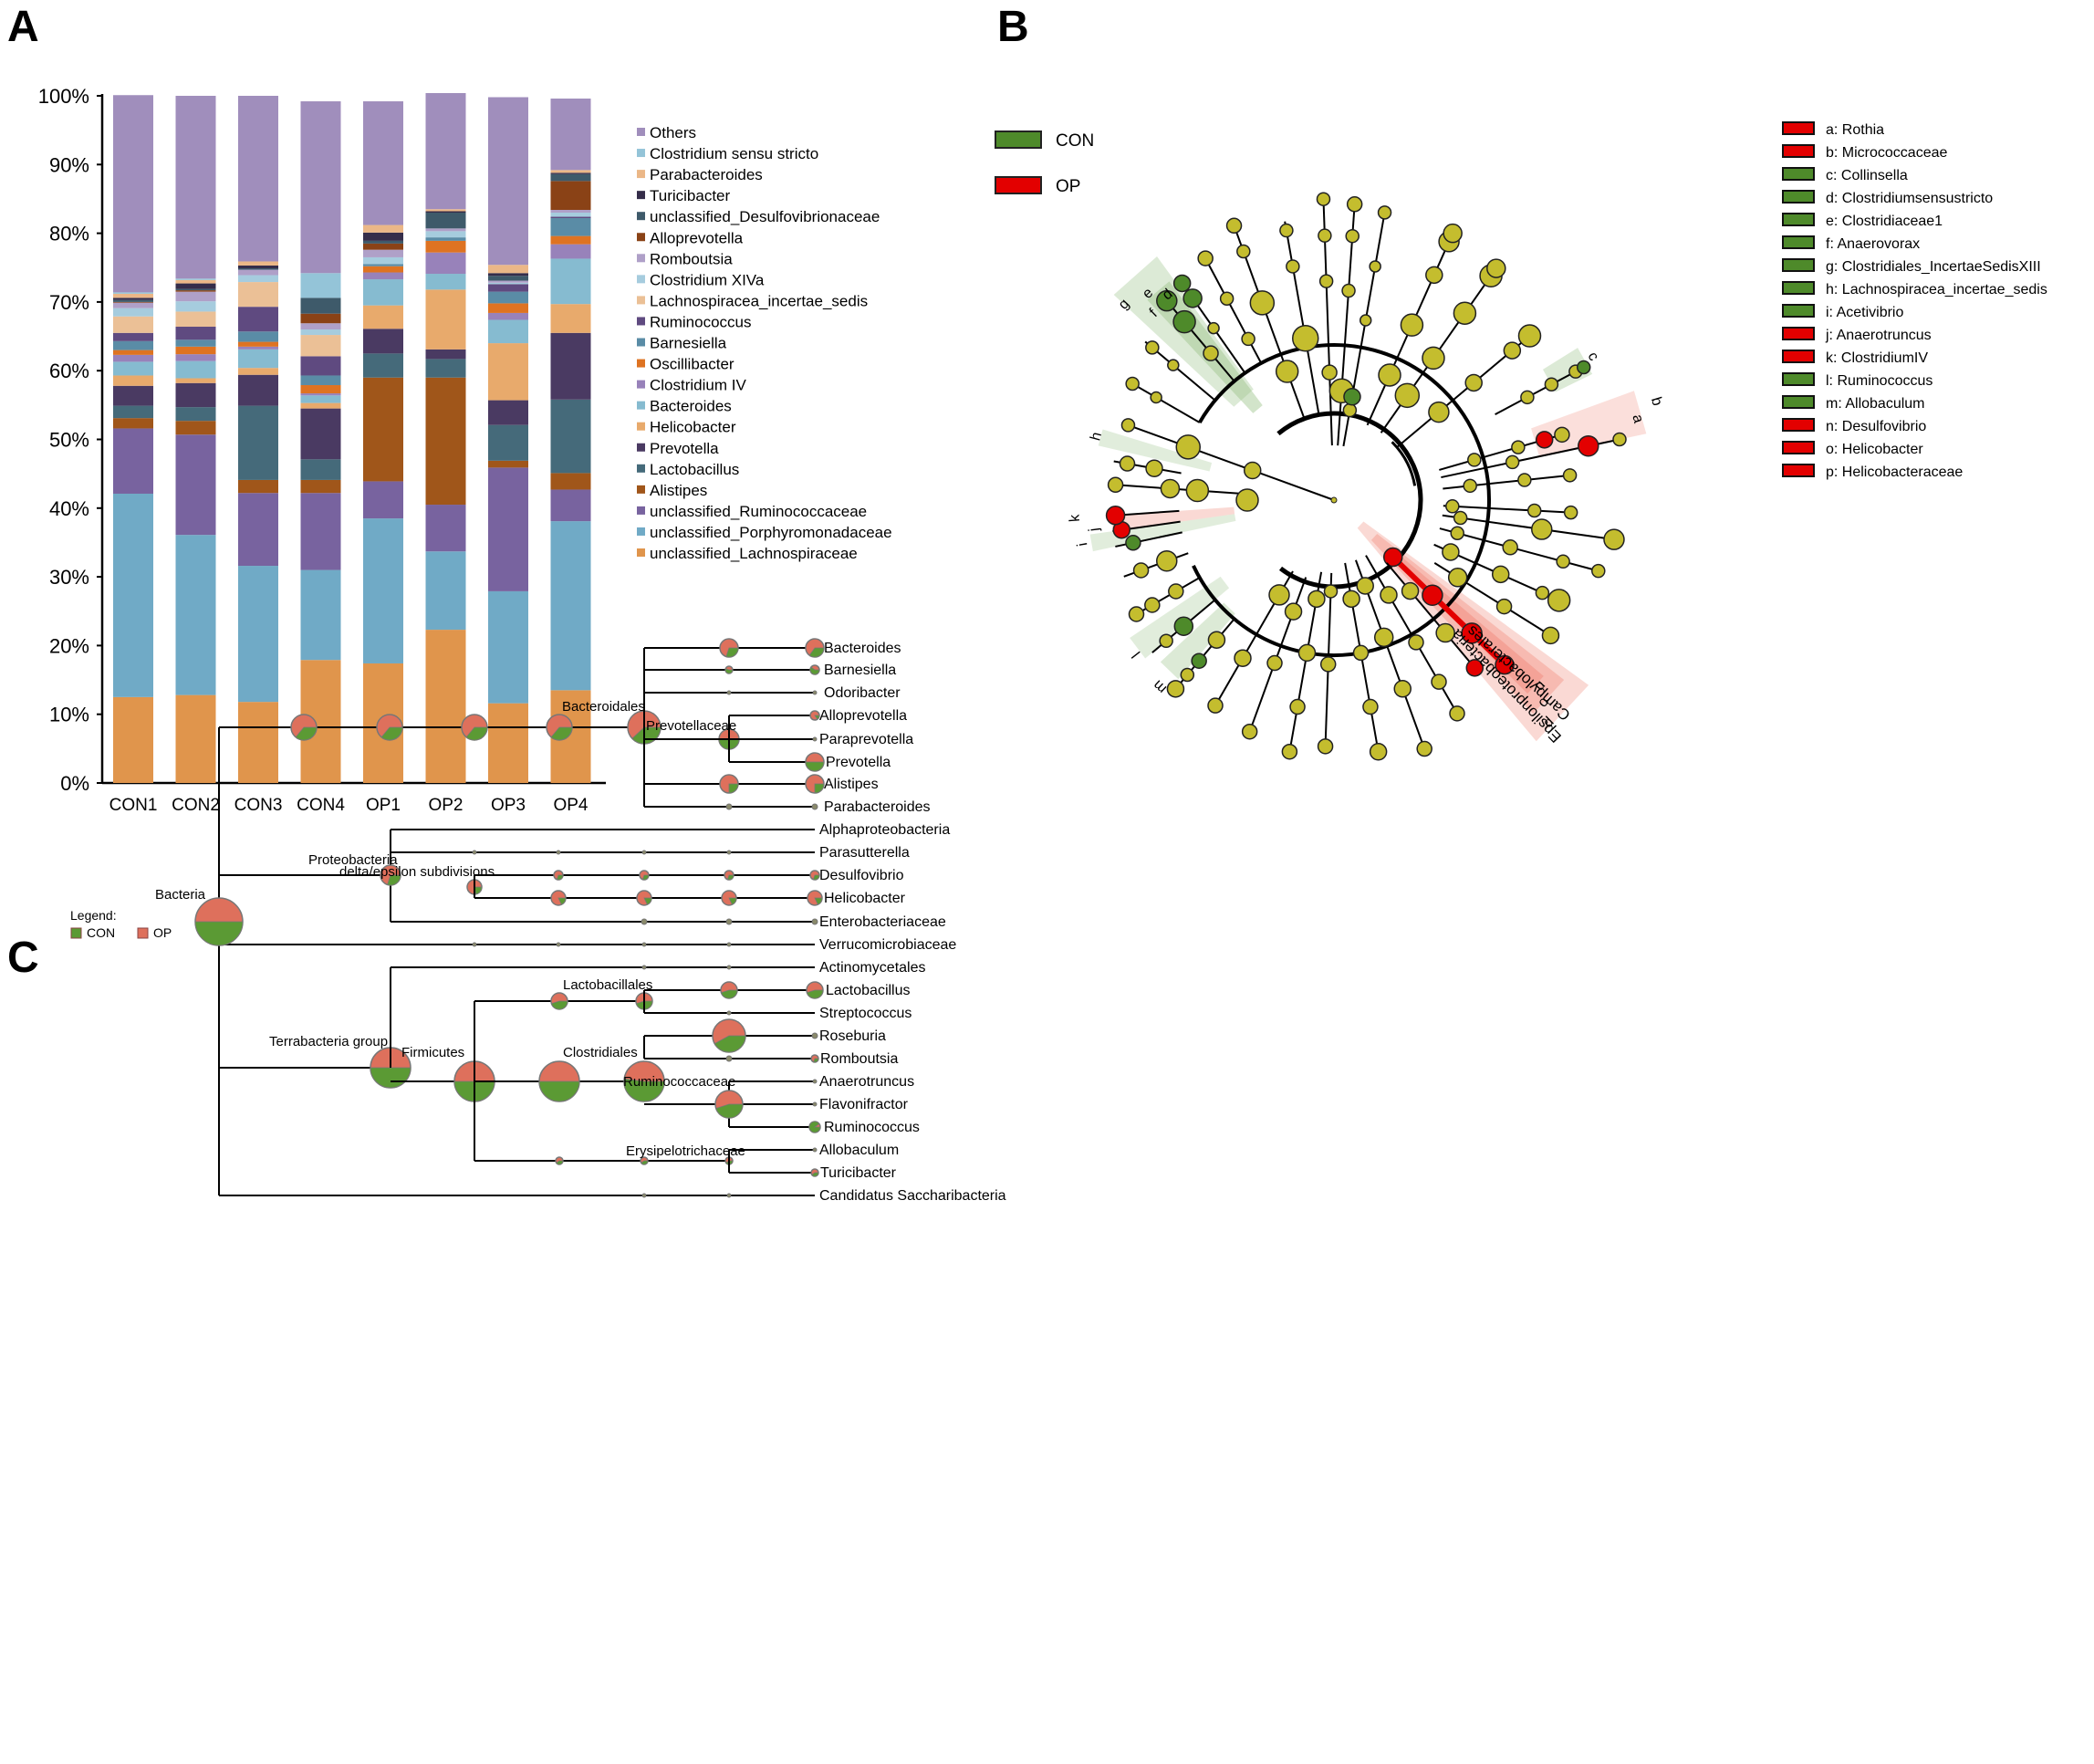  I want to click on pie-node-delta-epsilon-con-slice, so click(478, 890).